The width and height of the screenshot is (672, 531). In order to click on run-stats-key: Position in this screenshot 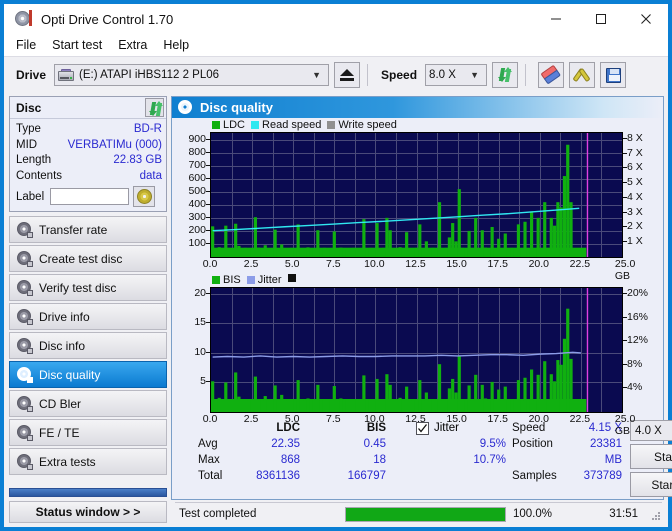, I will do `click(532, 444)`.